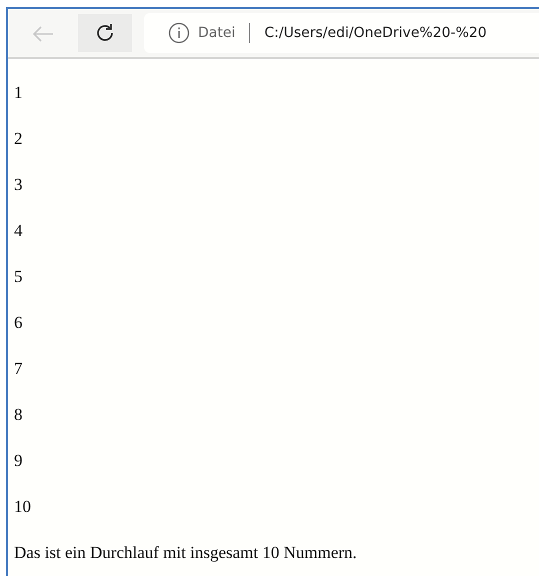  What do you see at coordinates (18, 184) in the screenshot?
I see `number-line: 3` at bounding box center [18, 184].